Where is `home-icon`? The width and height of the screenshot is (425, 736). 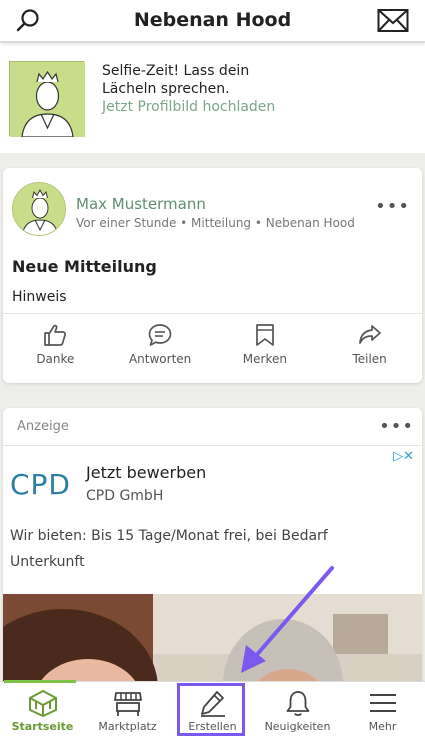
home-icon is located at coordinates (42, 703).